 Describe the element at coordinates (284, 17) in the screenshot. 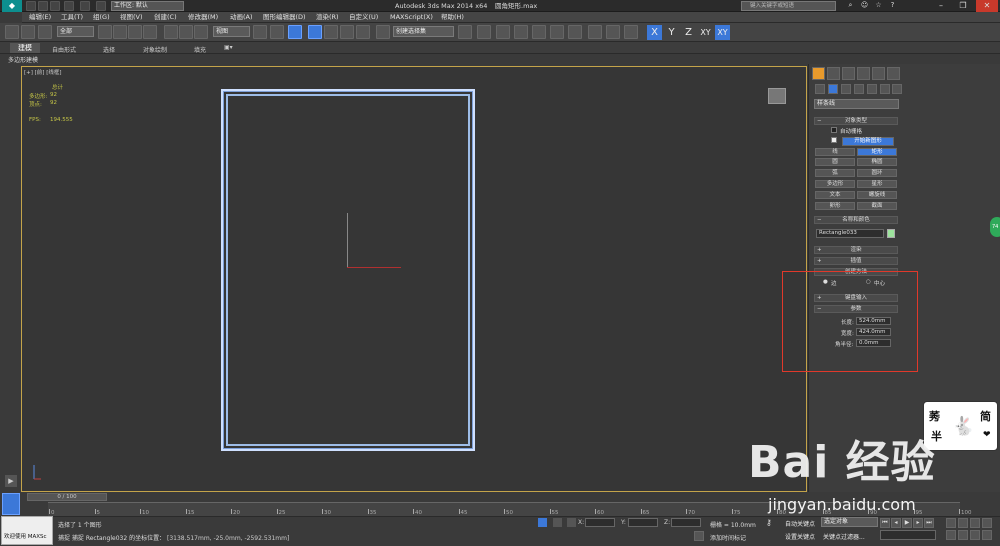

I see `menu-graph-editors: 图形编辑器(D)` at that location.